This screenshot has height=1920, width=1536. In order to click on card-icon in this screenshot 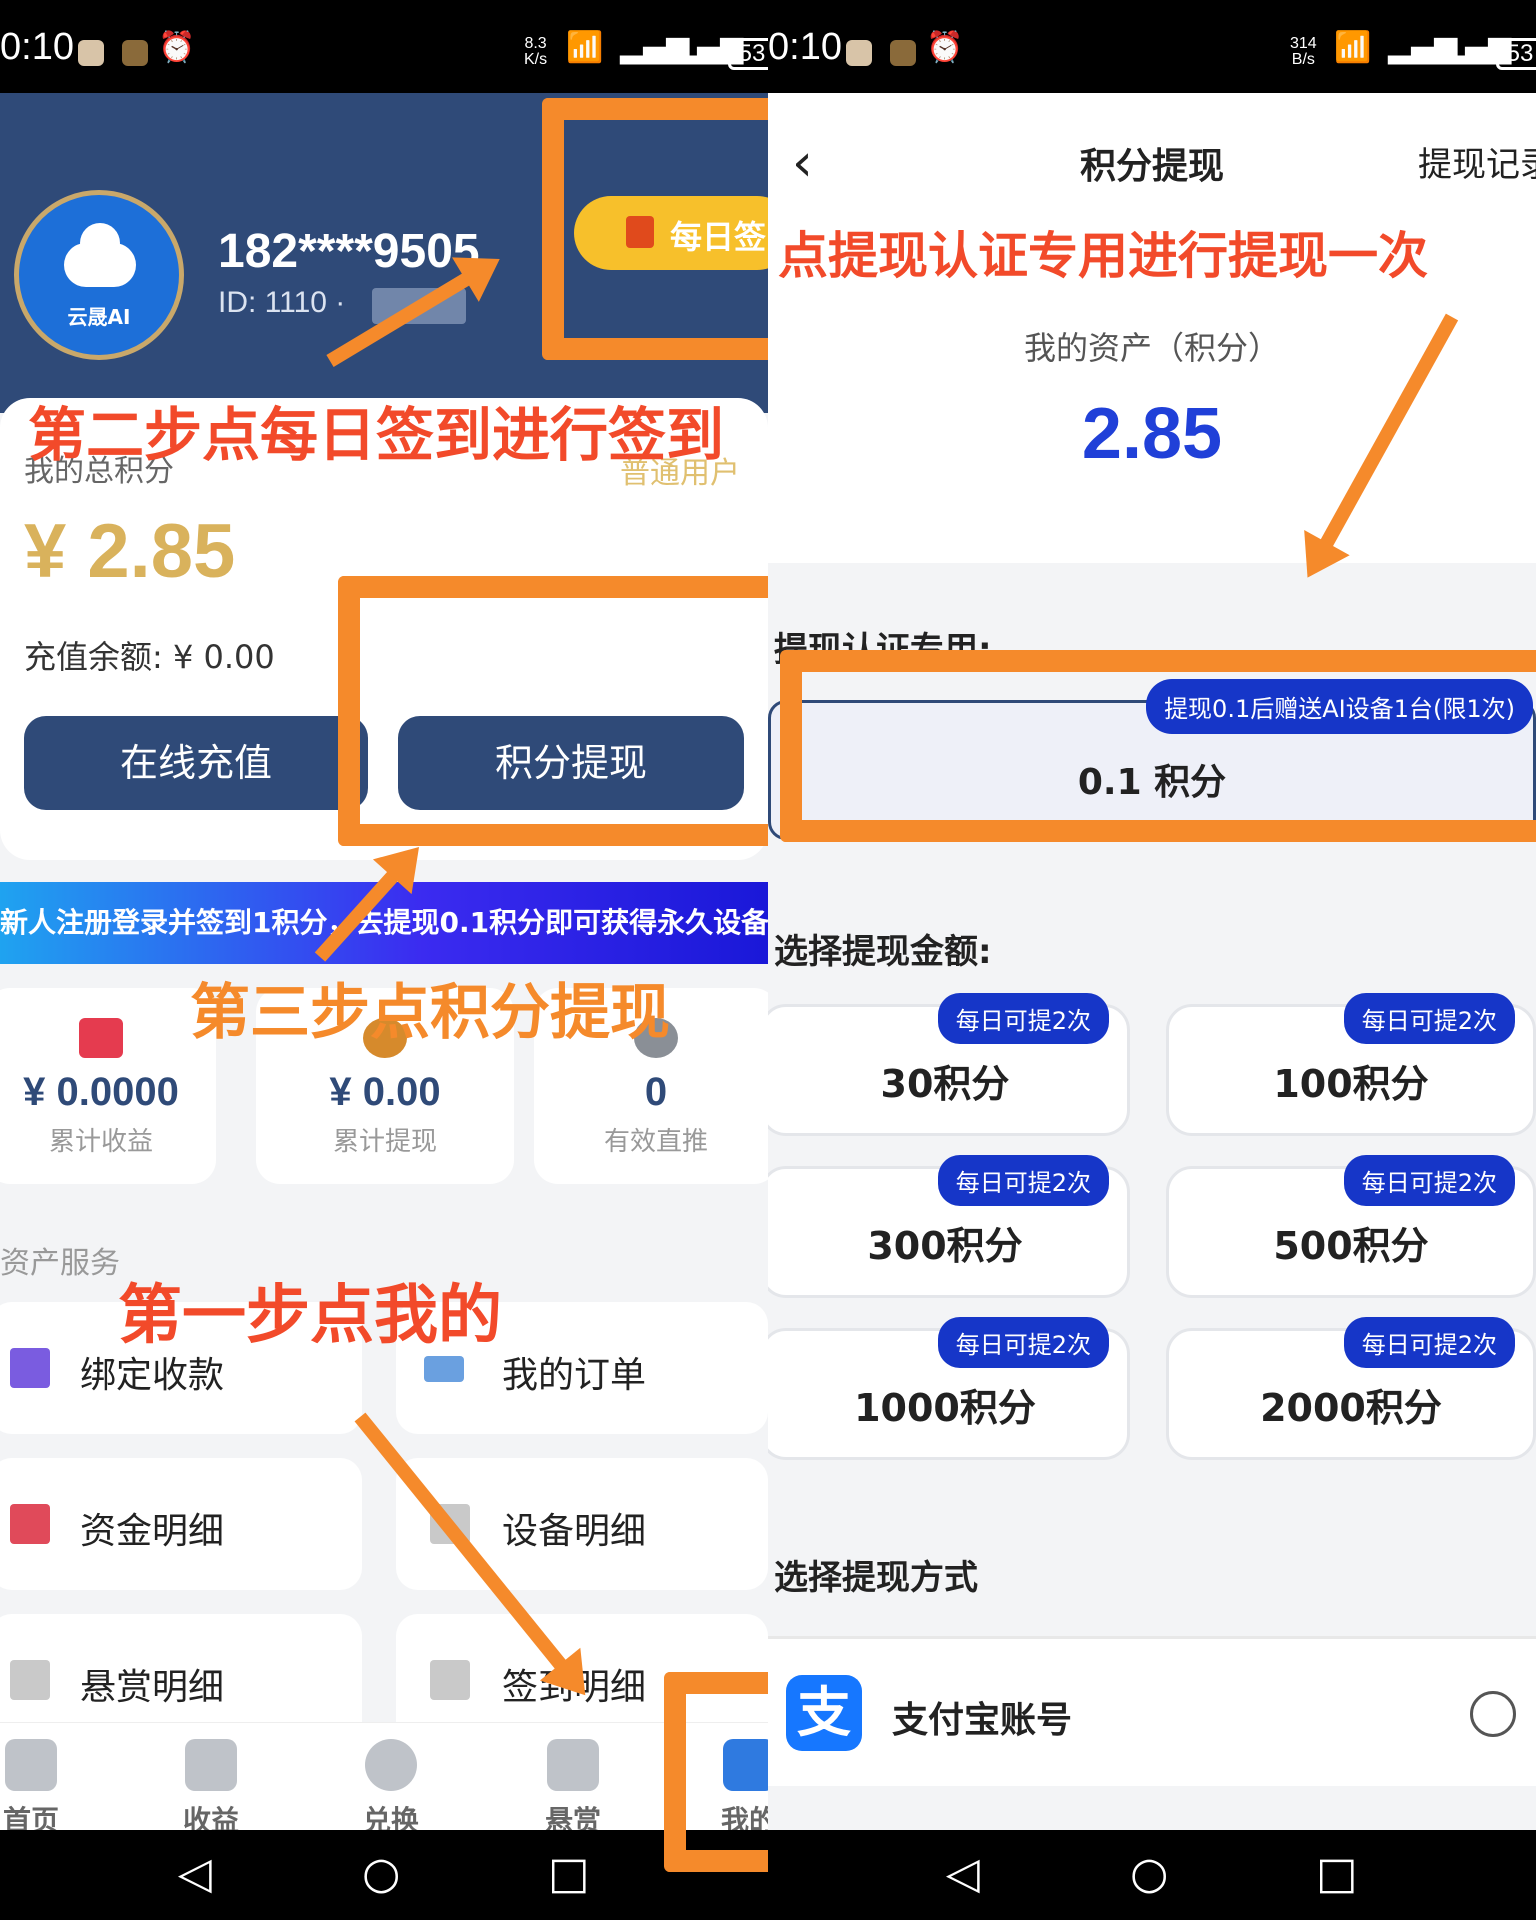, I will do `click(444, 1369)`.